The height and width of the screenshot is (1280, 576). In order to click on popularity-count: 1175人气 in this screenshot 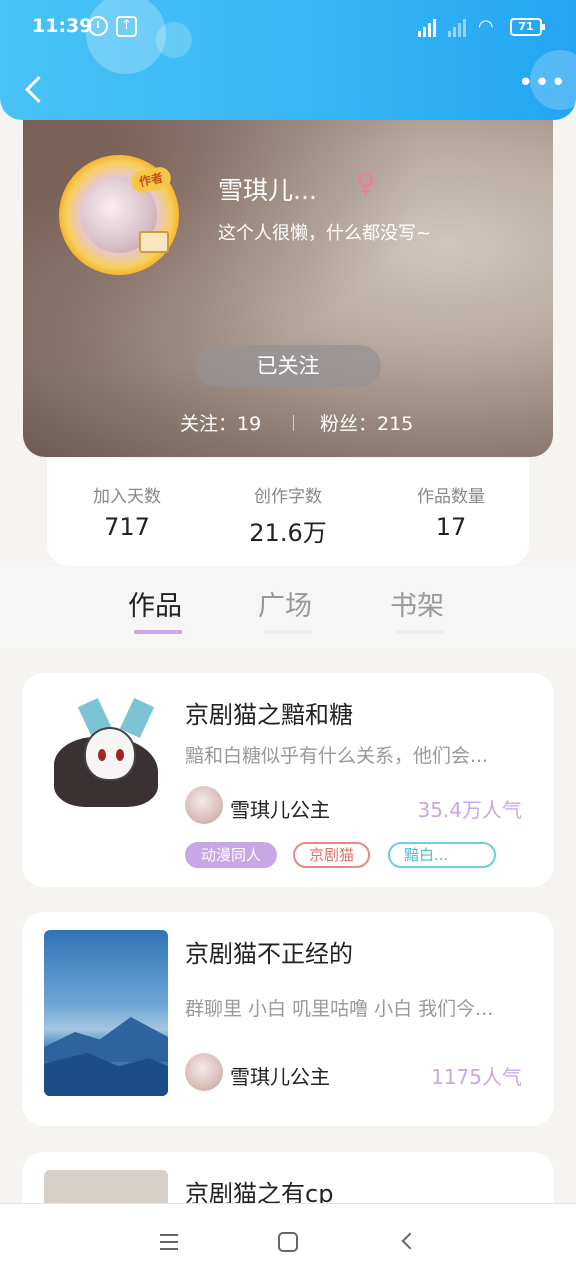, I will do `click(476, 1077)`.